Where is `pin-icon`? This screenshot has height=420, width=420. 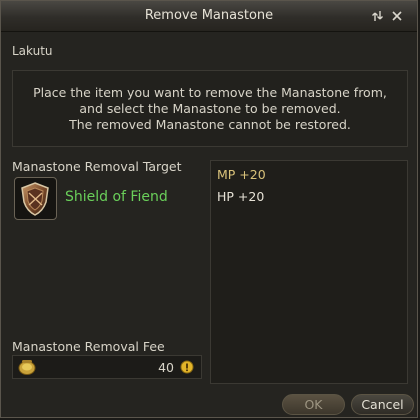
pin-icon is located at coordinates (378, 16).